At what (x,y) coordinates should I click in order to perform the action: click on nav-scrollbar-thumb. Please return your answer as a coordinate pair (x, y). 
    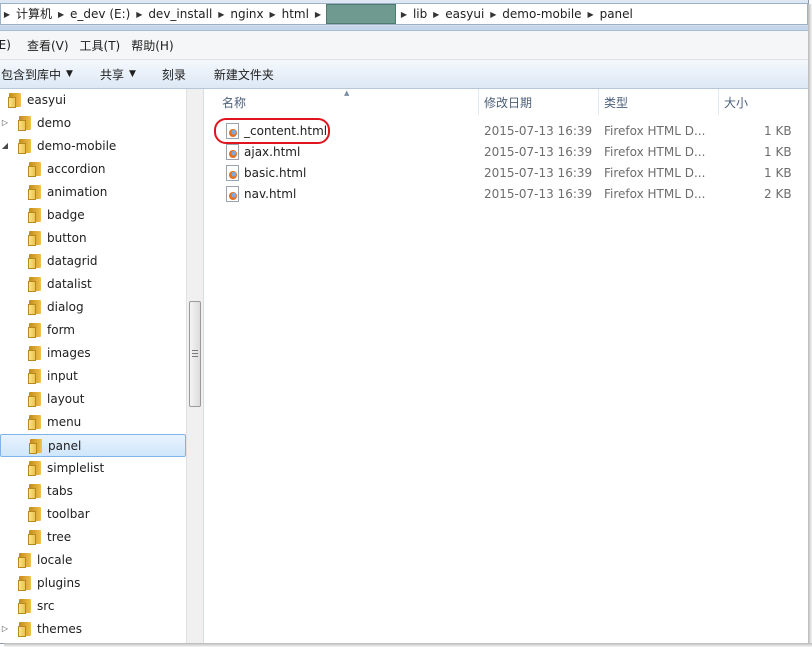
    Looking at the image, I should click on (195, 354).